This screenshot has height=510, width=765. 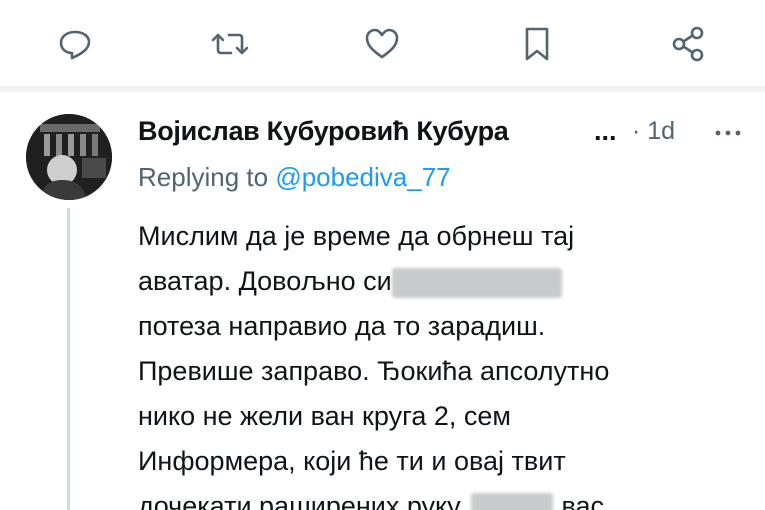 I want to click on tweet-timestamp: · 1d, so click(x=653, y=131).